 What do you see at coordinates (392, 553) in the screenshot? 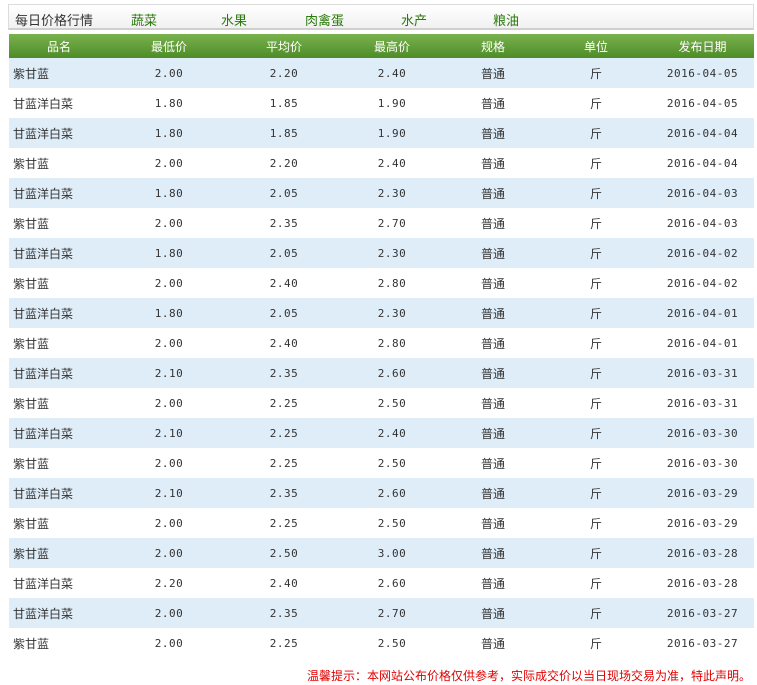
I see `cell-max-price: 3.00` at bounding box center [392, 553].